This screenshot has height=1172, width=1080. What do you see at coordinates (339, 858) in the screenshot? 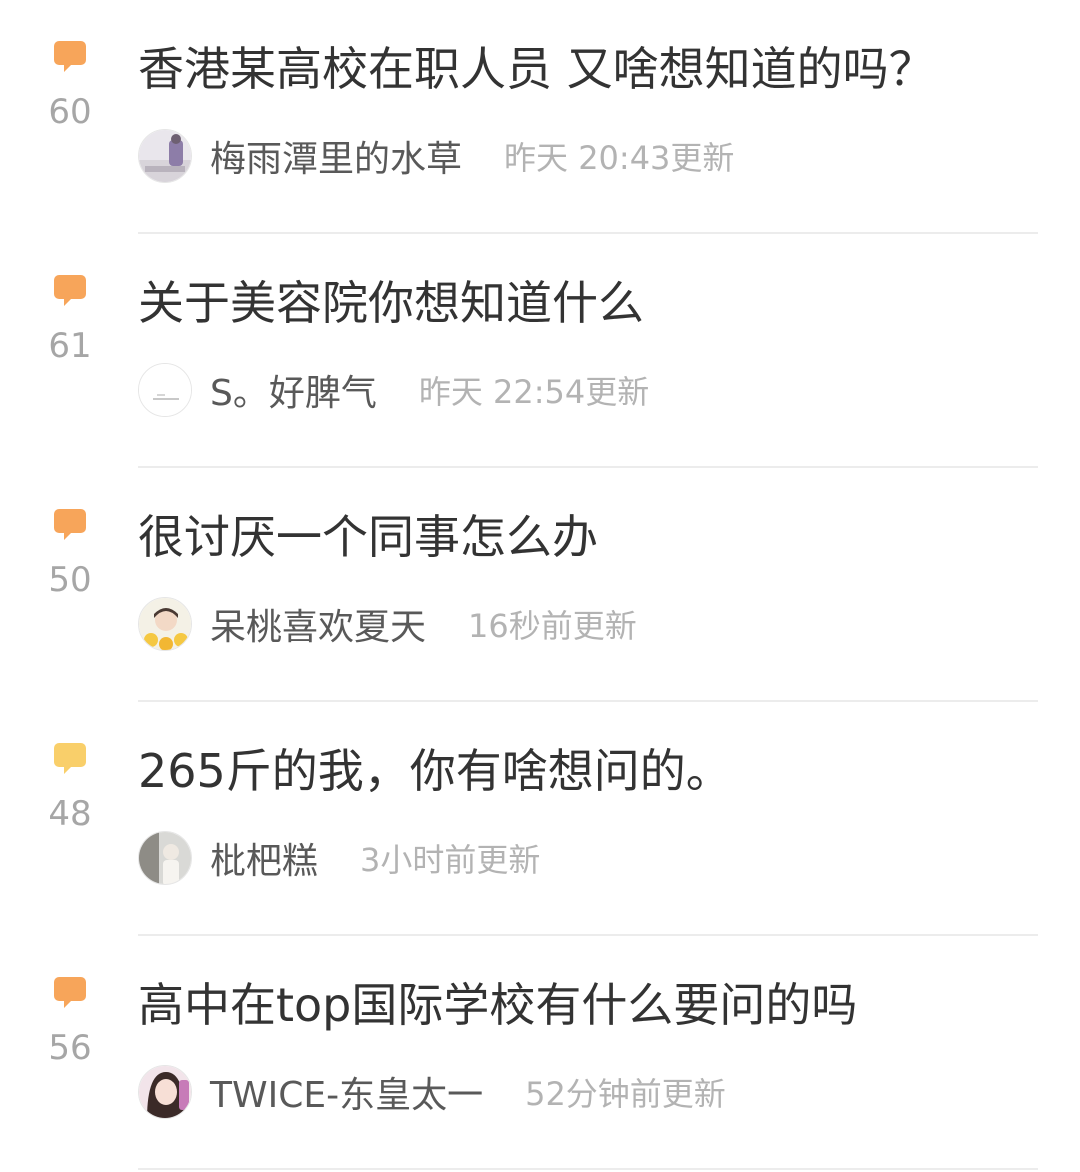
I see `post-meta: 枇杷糕 3小时前更新` at bounding box center [339, 858].